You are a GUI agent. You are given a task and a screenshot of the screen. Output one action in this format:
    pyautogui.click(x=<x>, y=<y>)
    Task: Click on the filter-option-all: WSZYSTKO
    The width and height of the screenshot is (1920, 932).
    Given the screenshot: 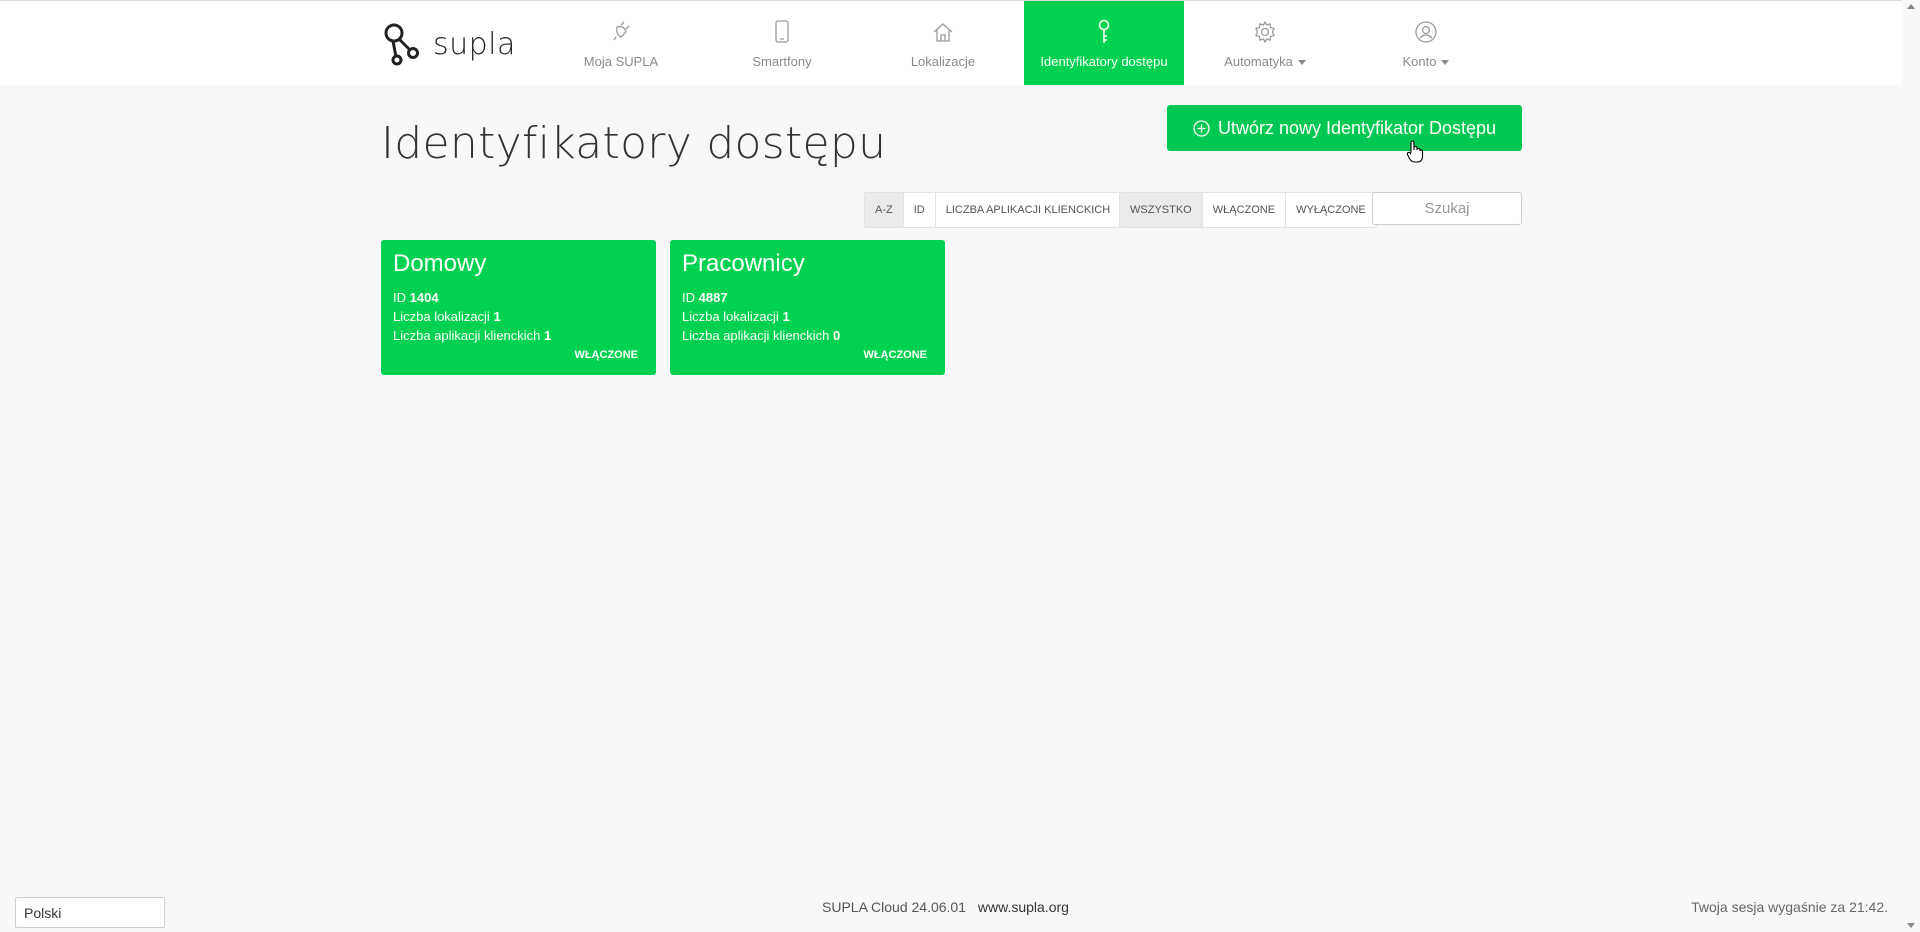 What is the action you would take?
    pyautogui.click(x=1161, y=210)
    